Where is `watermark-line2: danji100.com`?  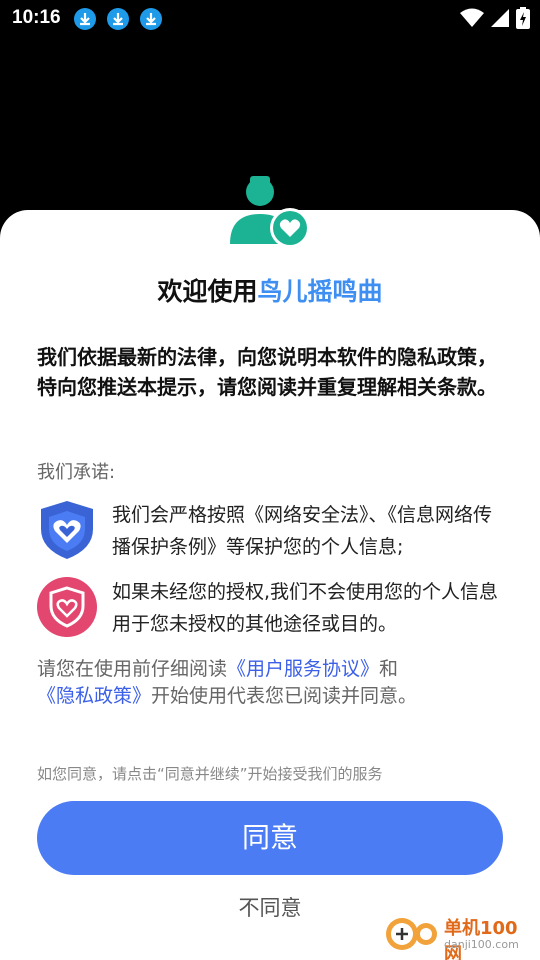
watermark-line2: danji100.com is located at coordinates (481, 944).